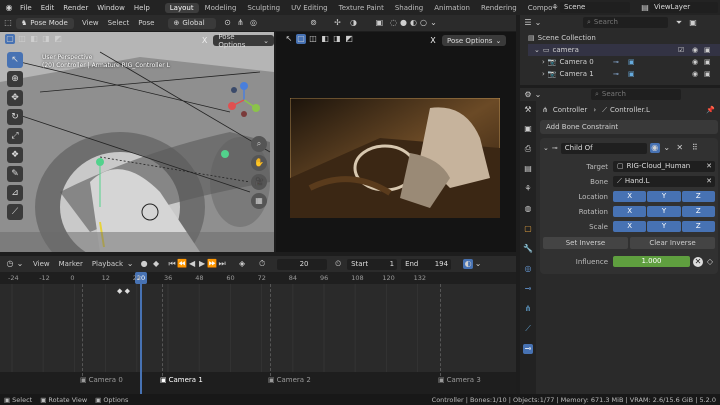  Describe the element at coordinates (259, 163) in the screenshot. I see `pan-hand-icon: ✋` at that location.